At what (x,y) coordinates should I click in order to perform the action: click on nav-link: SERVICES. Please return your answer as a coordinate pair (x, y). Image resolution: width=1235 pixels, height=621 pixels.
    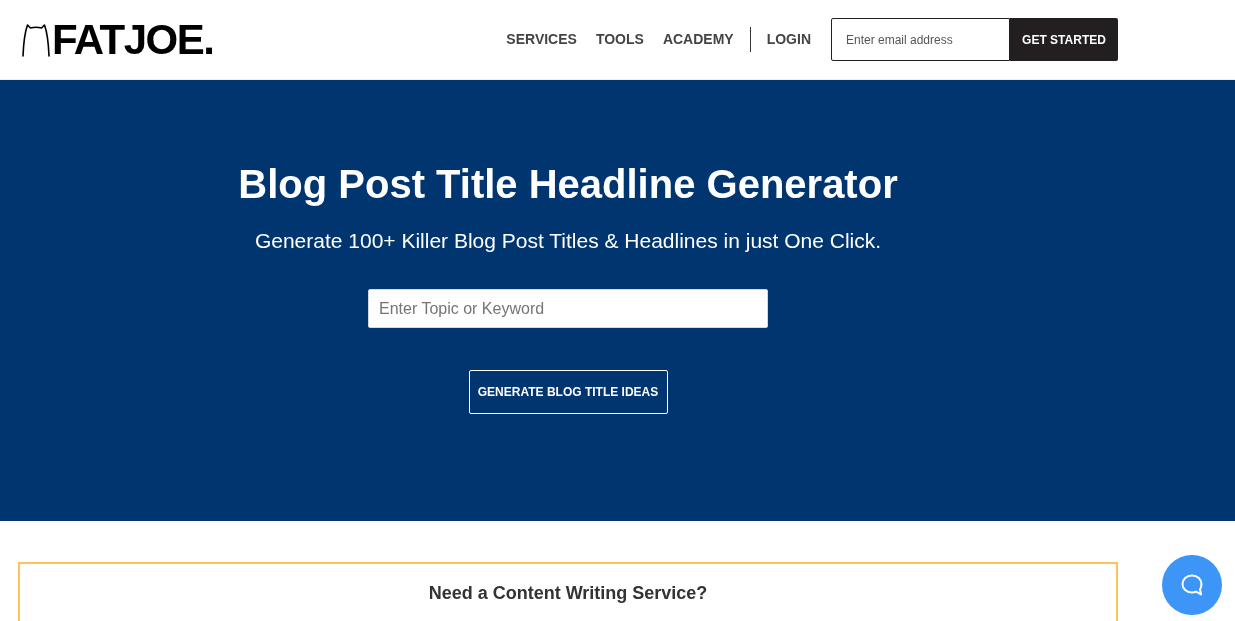
    Looking at the image, I should click on (541, 39).